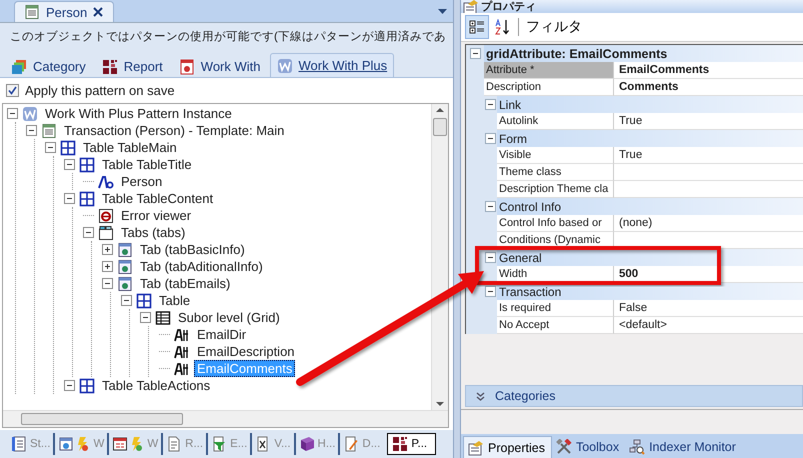 The height and width of the screenshot is (458, 803). Describe the element at coordinates (142, 181) in the screenshot. I see `tree-item: Person` at that location.